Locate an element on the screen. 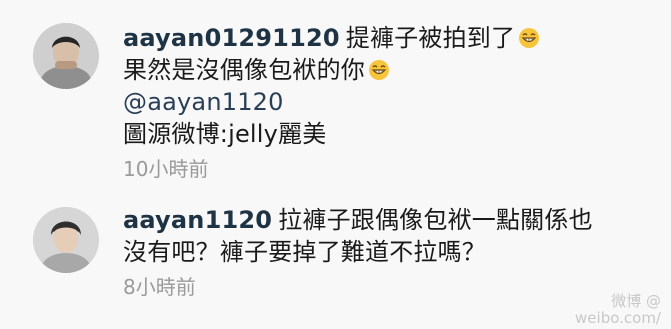  comment-line: aayan1120 拉褲子跟偶像包袱一點關係也 is located at coordinates (391, 220).